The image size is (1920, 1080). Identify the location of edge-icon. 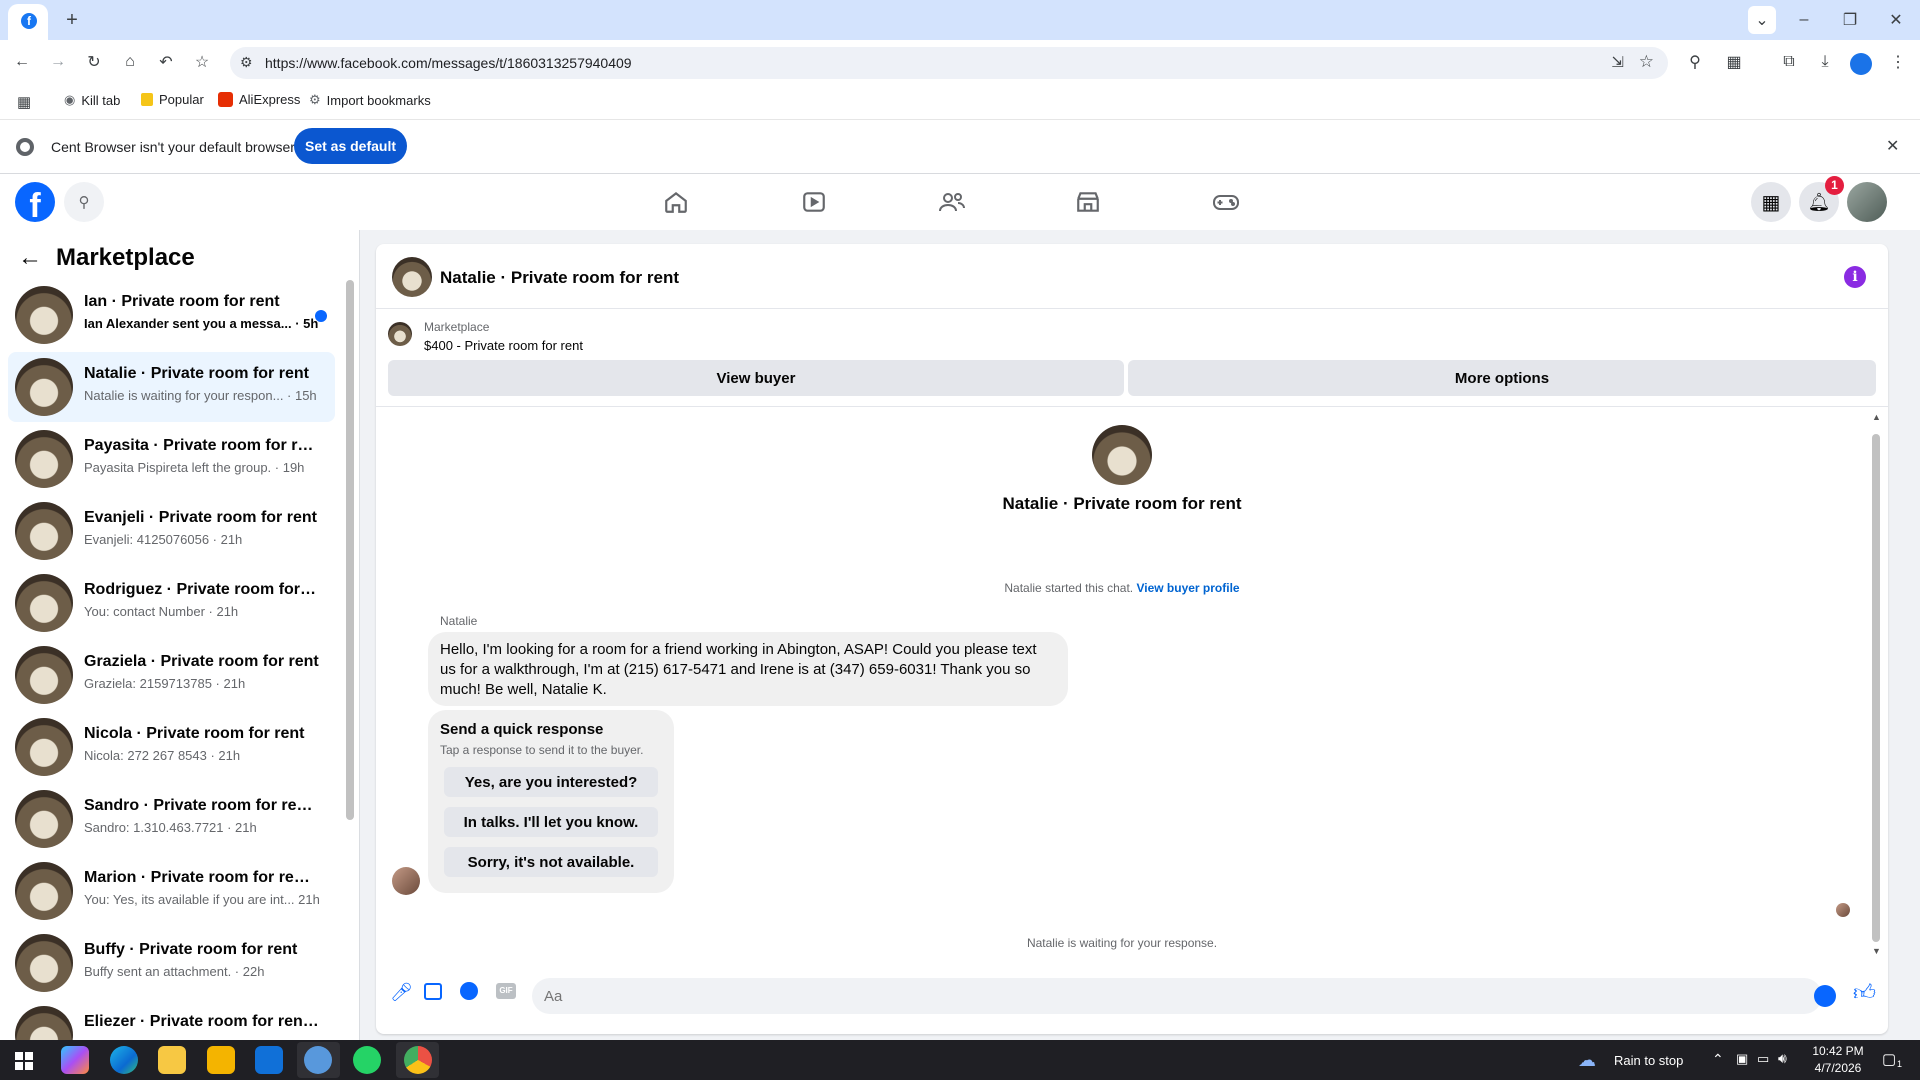
(124, 1060).